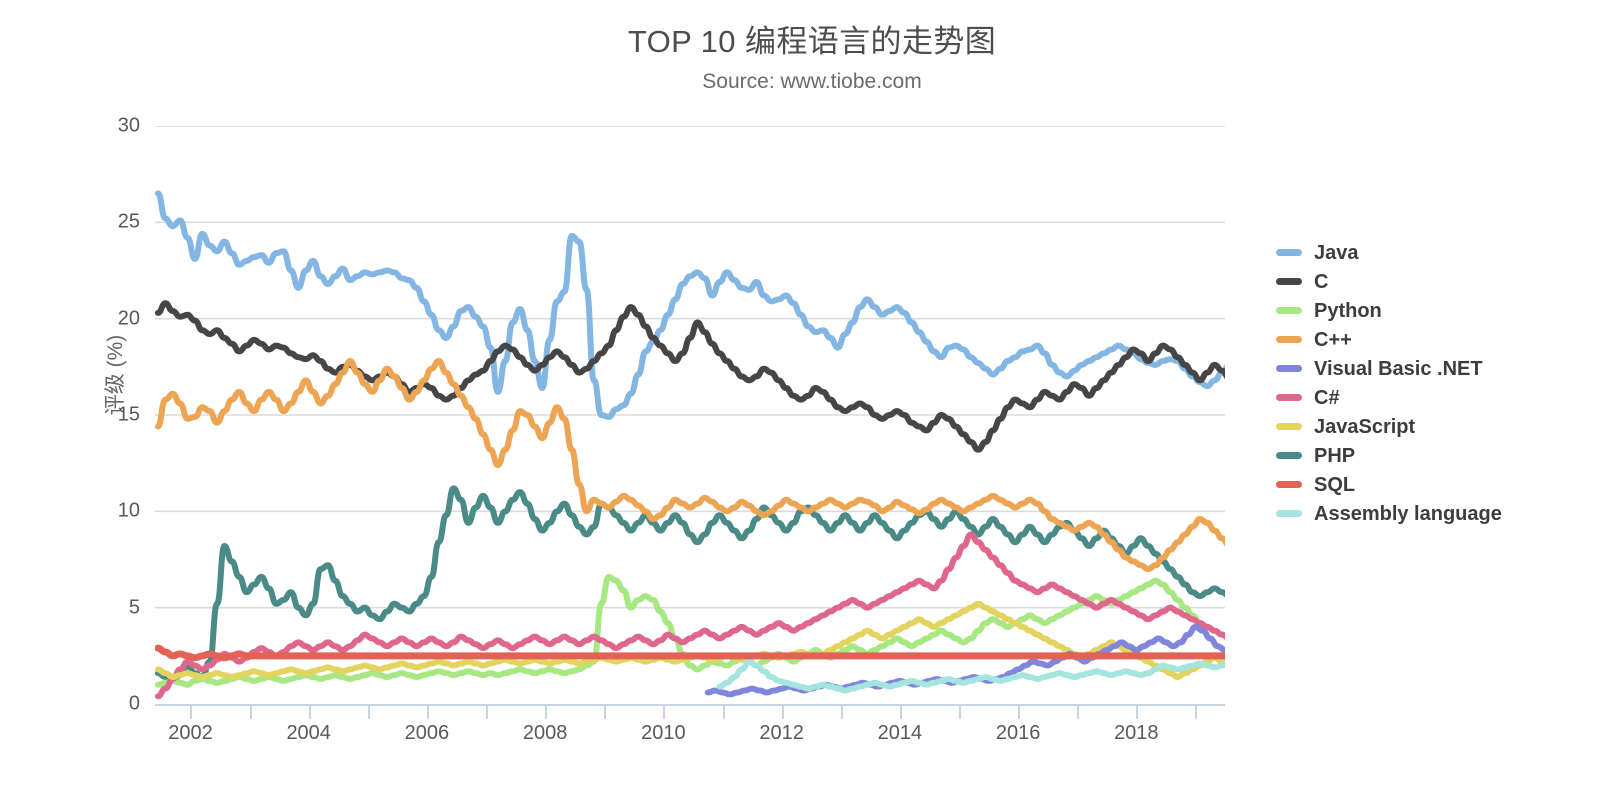  Describe the element at coordinates (1441, 426) in the screenshot. I see `legend-item-javascript: JavaScript` at that location.